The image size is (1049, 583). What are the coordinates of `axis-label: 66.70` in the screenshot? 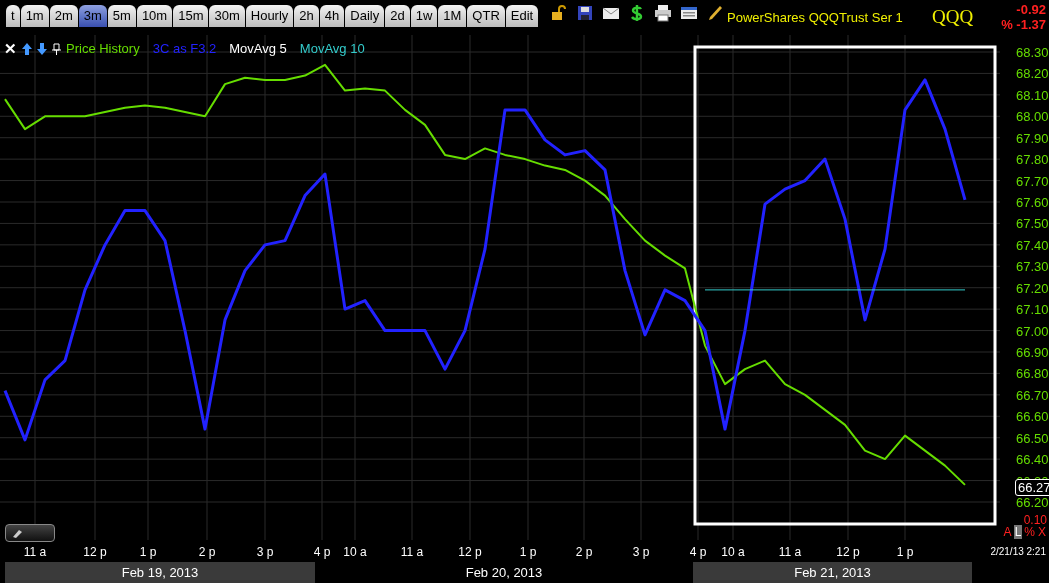 It's located at (1032, 395).